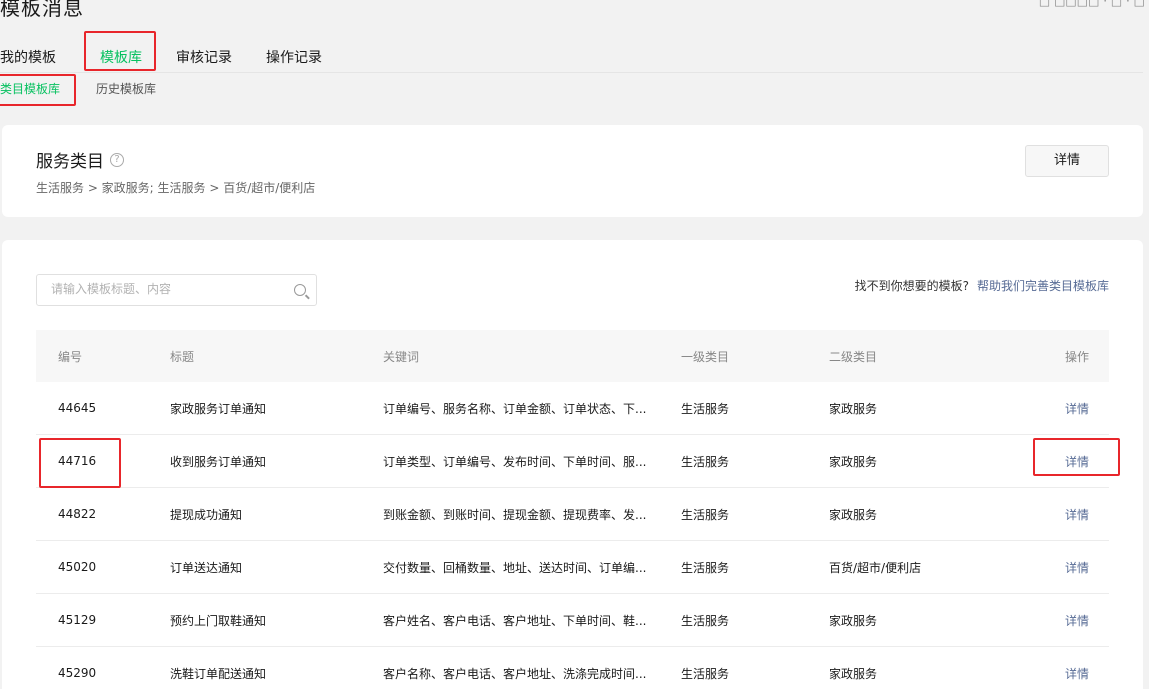 The height and width of the screenshot is (689, 1149). Describe the element at coordinates (218, 461) in the screenshot. I see `row-title: 收到服务订单通知` at that location.